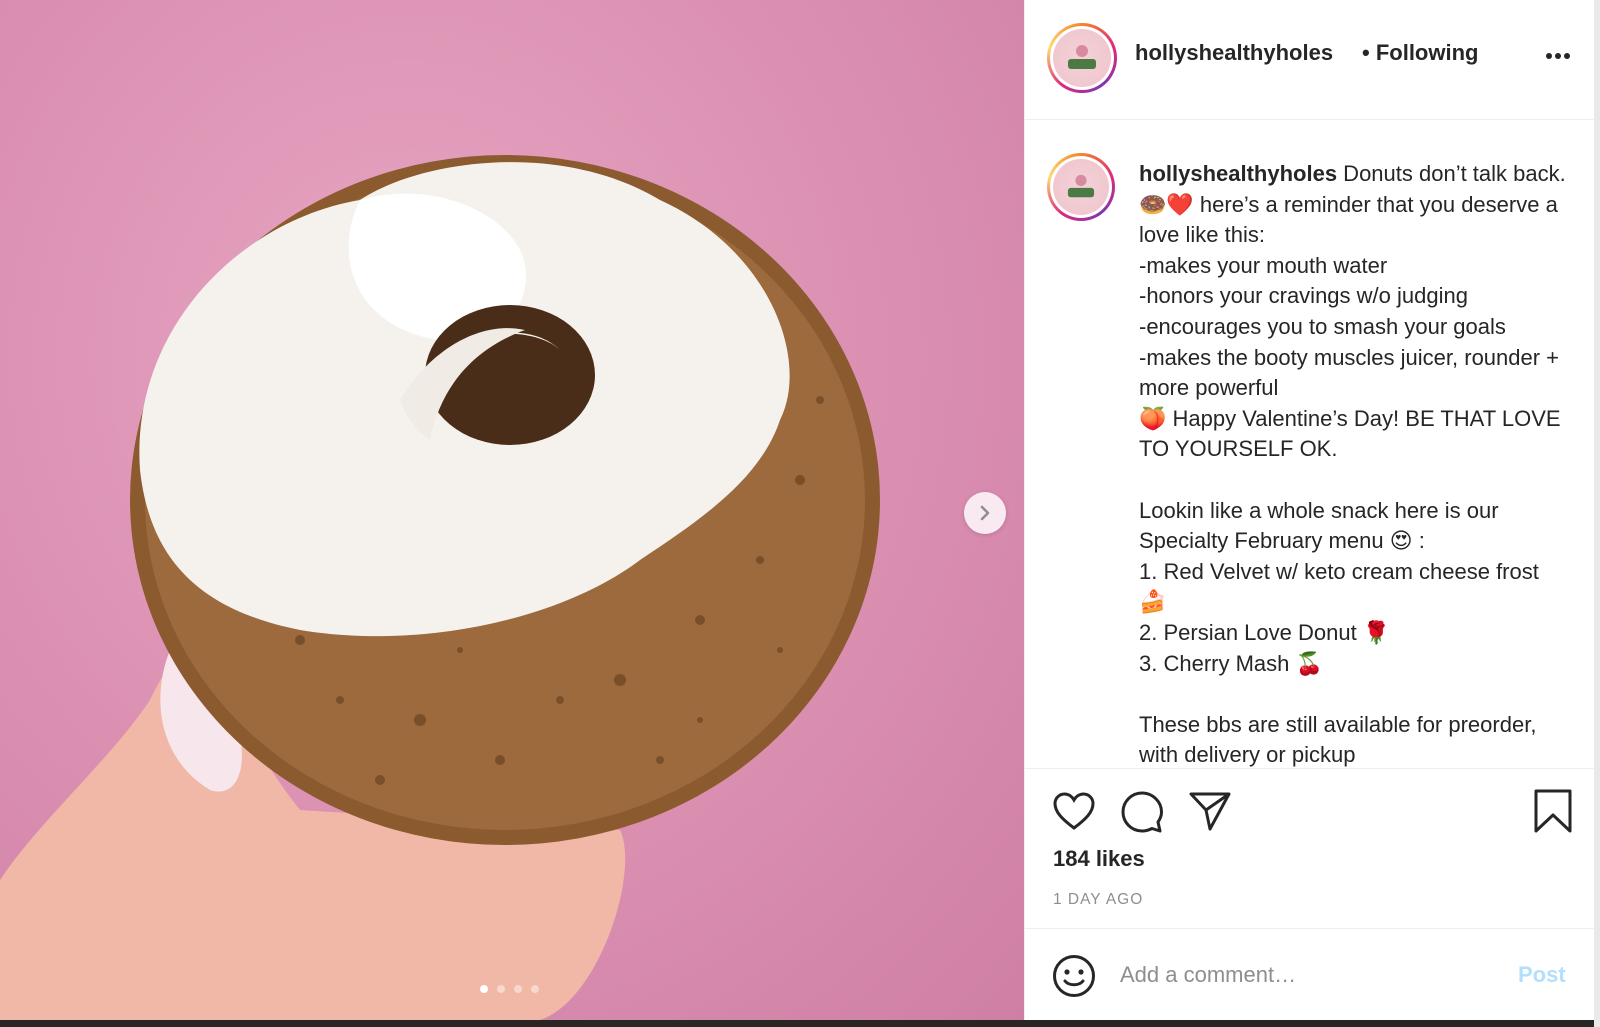 The width and height of the screenshot is (1600, 1027). Describe the element at coordinates (1542, 975) in the screenshot. I see `post-comment-button: Post` at that location.